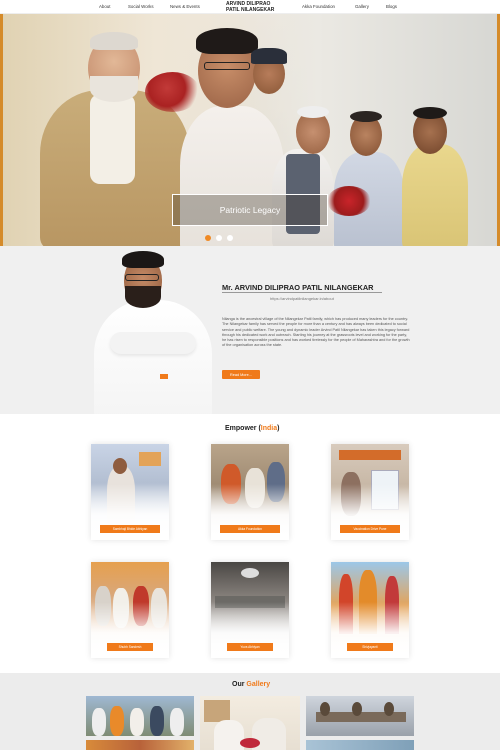 This screenshot has width=500, height=750. I want to click on empower-card-6: Shivjayanti, so click(370, 610).